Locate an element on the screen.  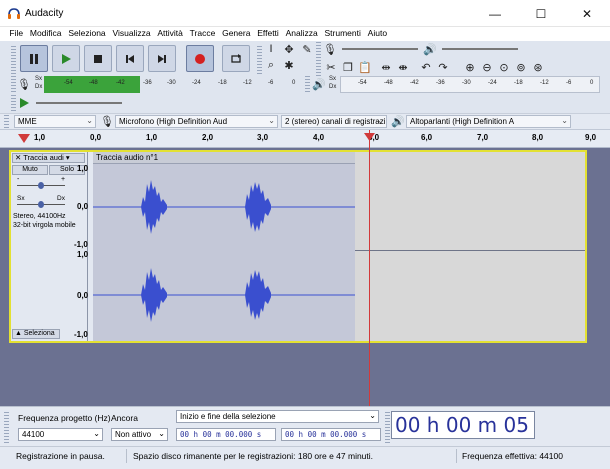
audio-host-dropdown: MME ⌄ is located at coordinates (55, 121).